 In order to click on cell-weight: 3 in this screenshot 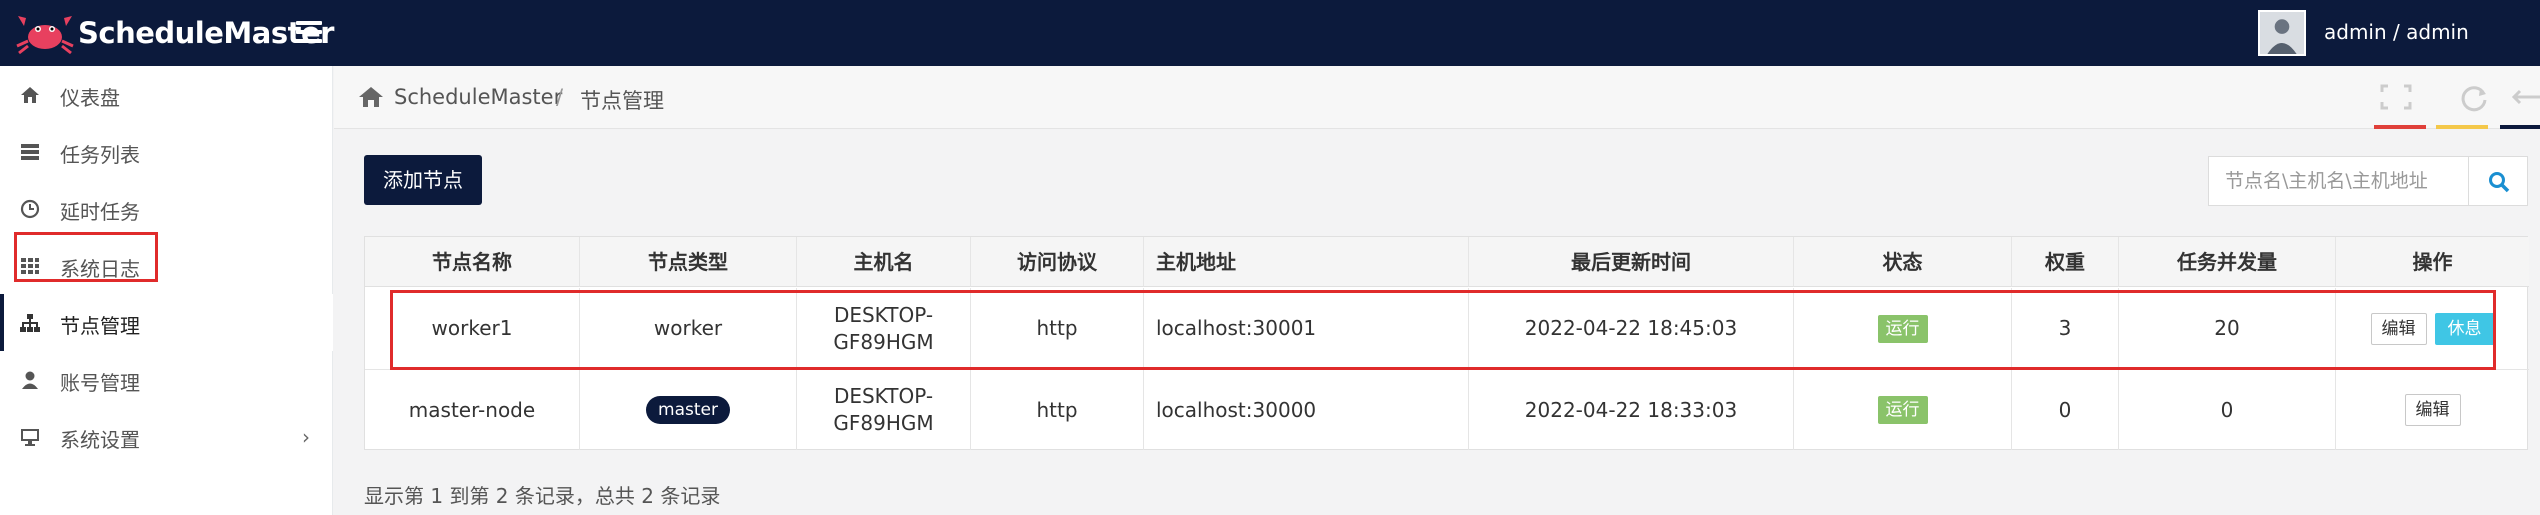, I will do `click(2065, 328)`.